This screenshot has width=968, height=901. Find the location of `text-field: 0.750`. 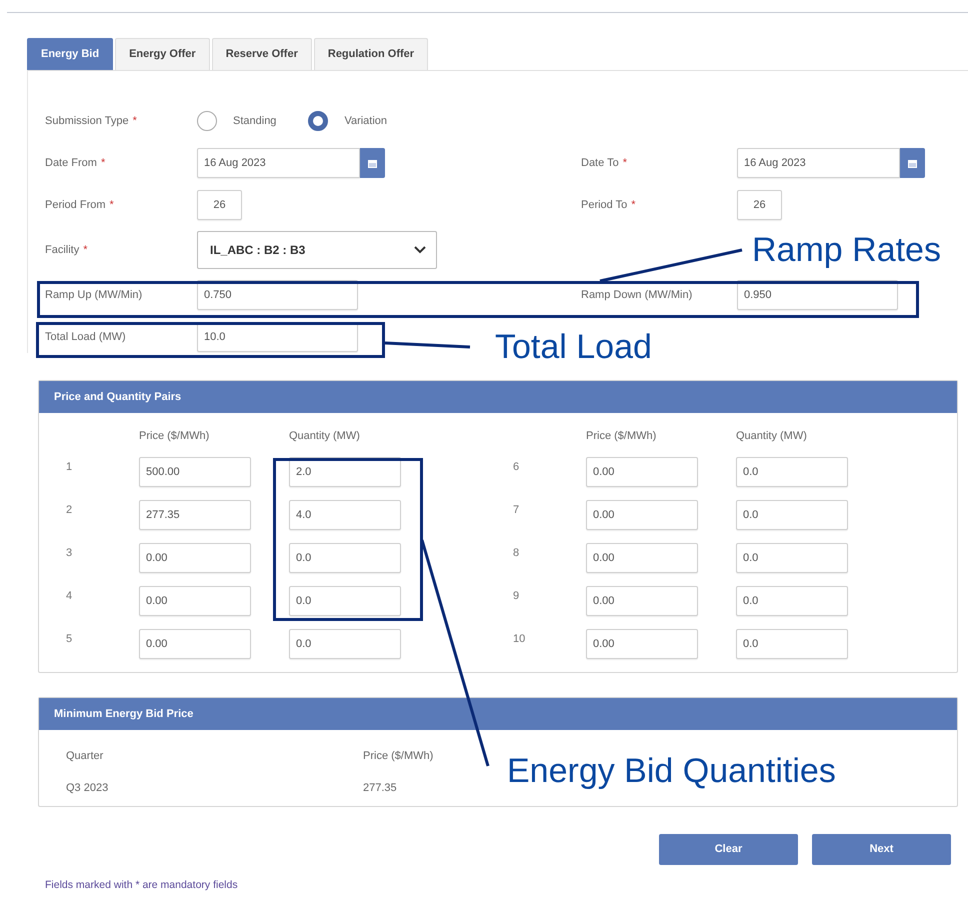

text-field: 0.750 is located at coordinates (277, 295).